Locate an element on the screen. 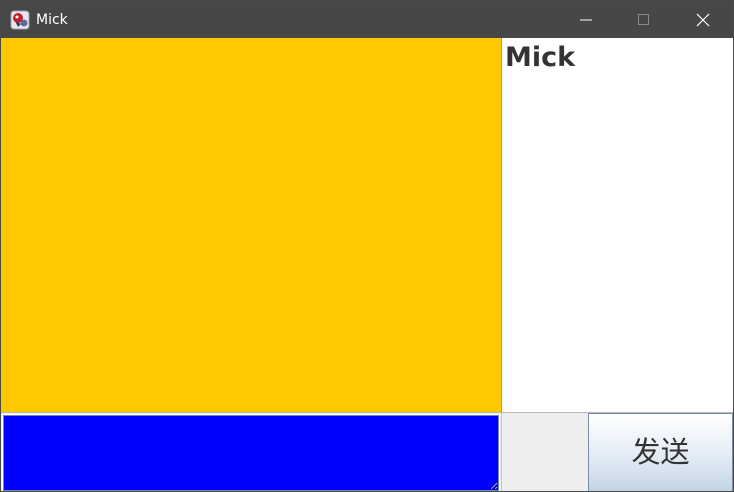  java-app-icon is located at coordinates (20, 20).